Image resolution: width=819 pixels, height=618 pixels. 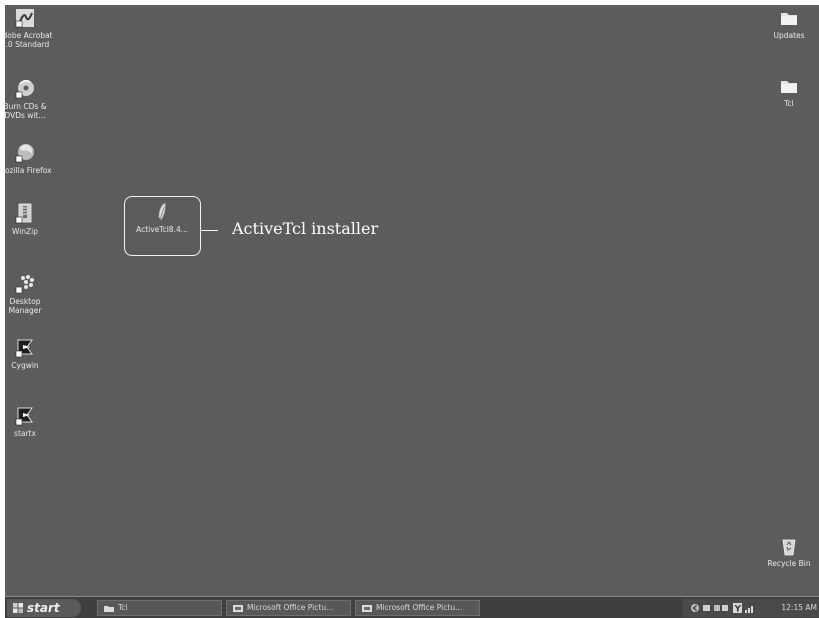 I want to click on desktop-icon-recycle-bin: Recycle Bin, so click(x=786, y=551).